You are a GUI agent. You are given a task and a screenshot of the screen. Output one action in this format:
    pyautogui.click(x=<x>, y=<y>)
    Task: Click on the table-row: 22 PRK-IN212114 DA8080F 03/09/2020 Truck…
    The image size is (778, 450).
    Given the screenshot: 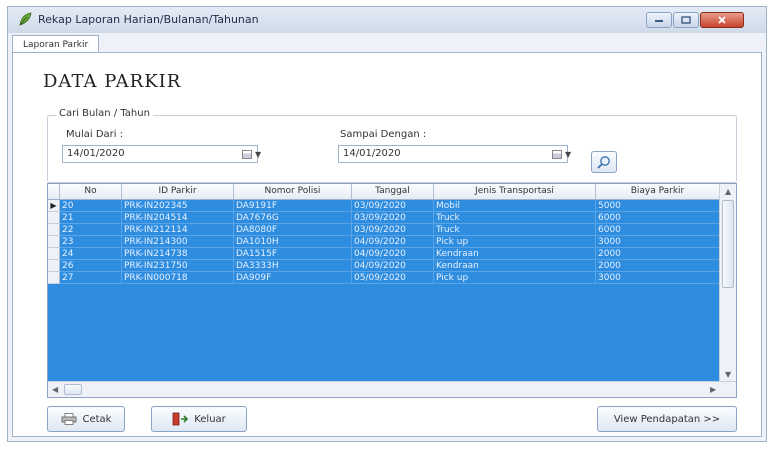 What is the action you would take?
    pyautogui.click(x=384, y=230)
    